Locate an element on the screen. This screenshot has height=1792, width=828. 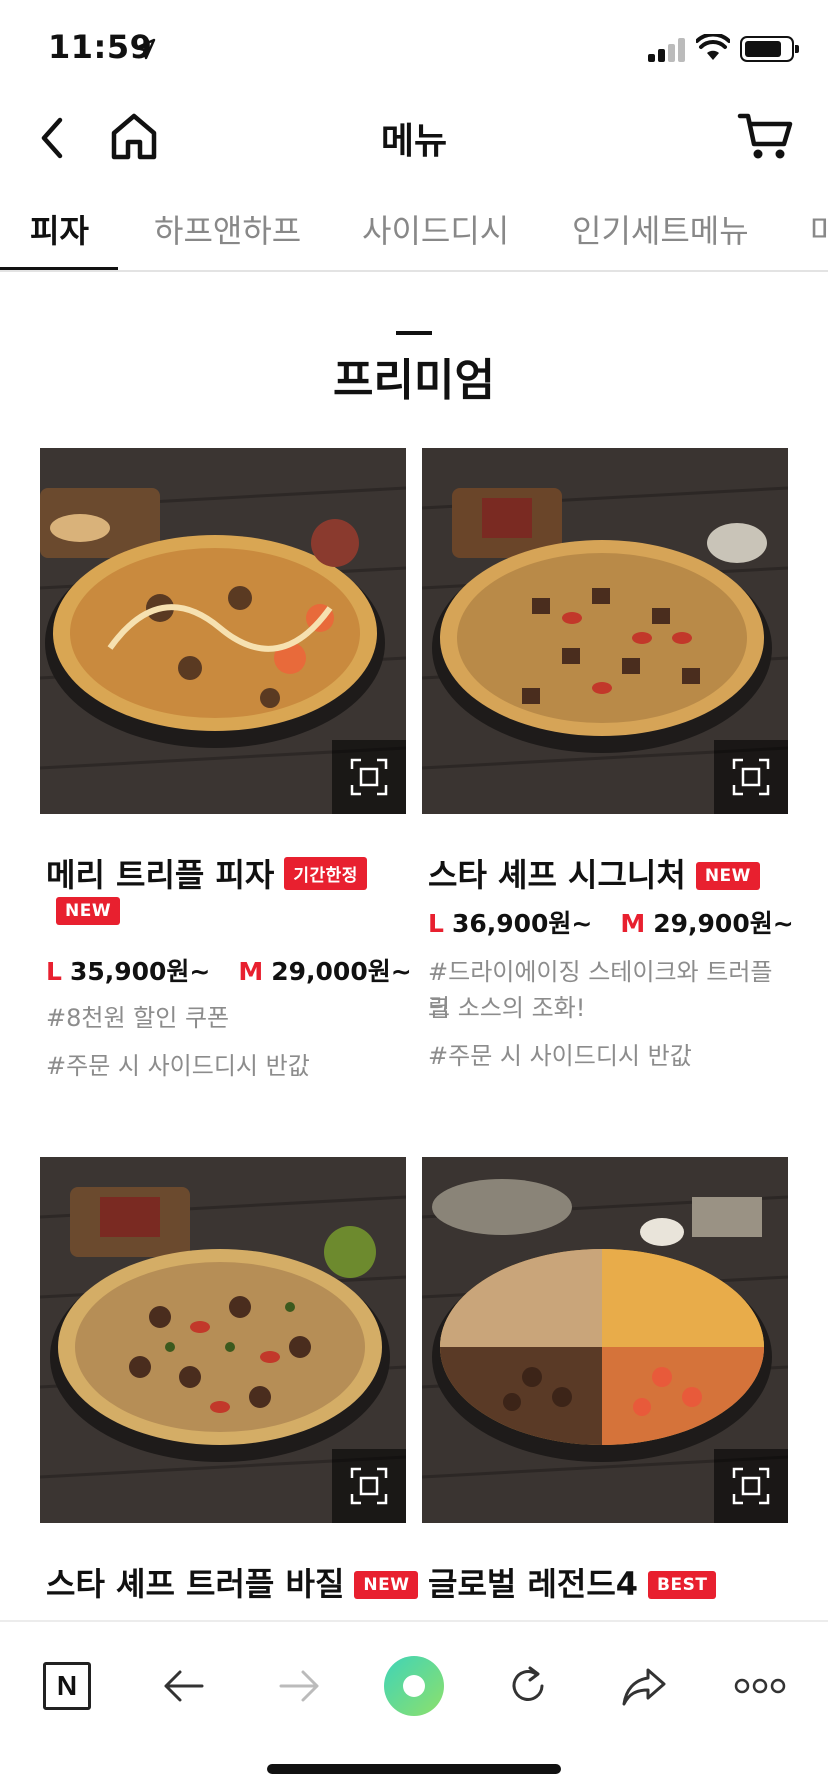
tab-more: 마 is located at coordinates (819, 229).